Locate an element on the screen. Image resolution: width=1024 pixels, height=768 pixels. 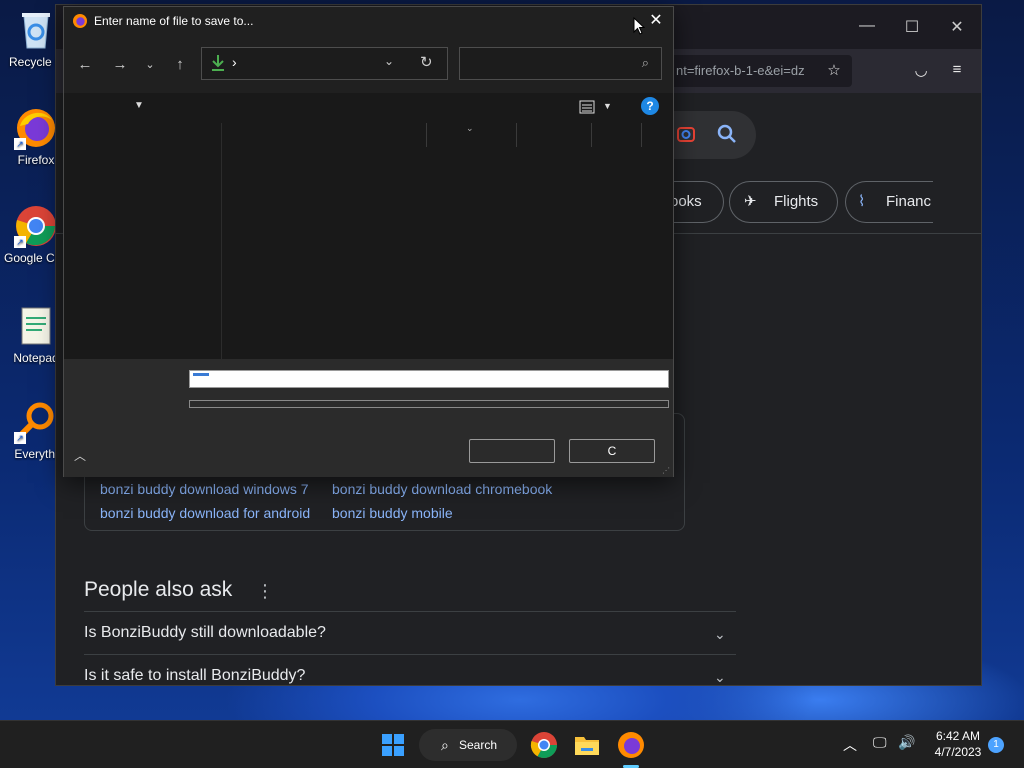
resize-grip-icon: ⋰ is located at coordinates (666, 470).